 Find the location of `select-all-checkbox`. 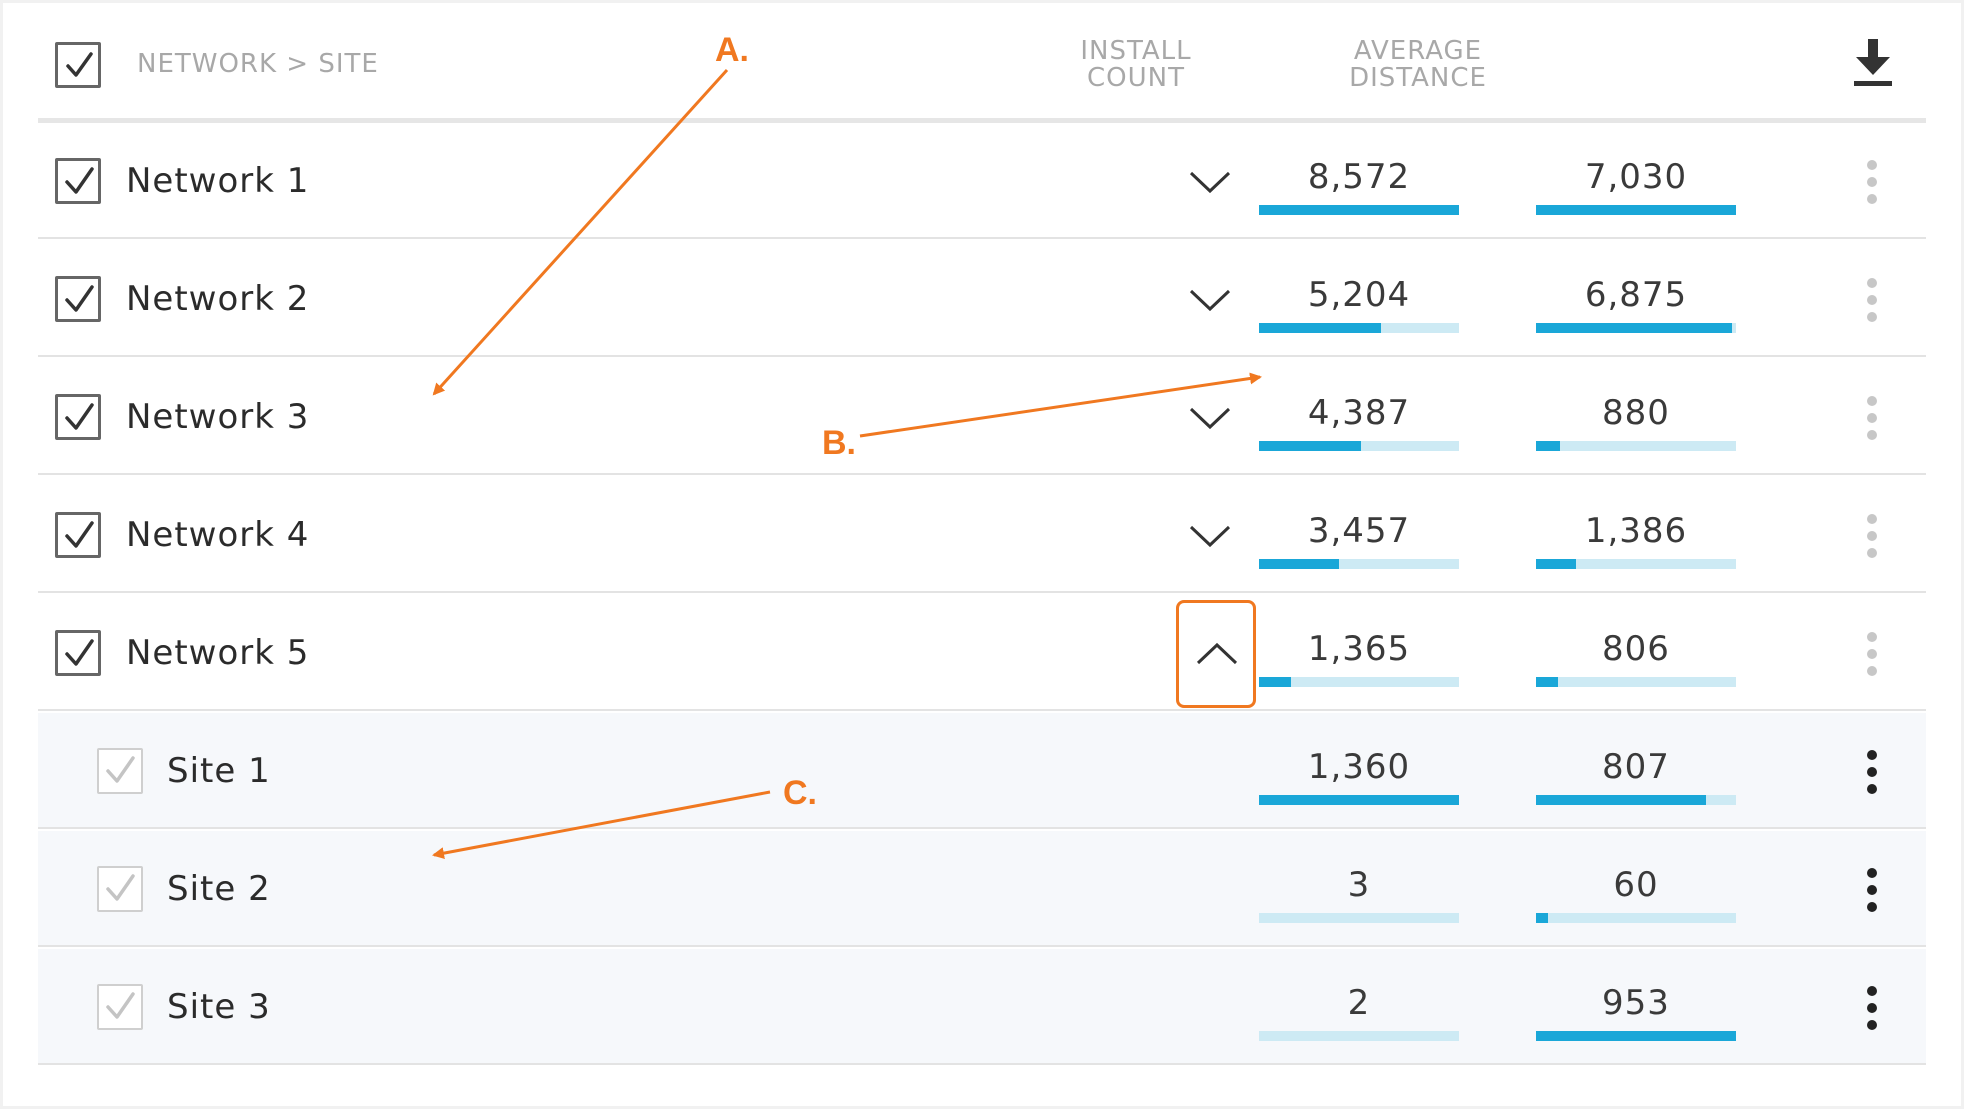

select-all-checkbox is located at coordinates (78, 65).